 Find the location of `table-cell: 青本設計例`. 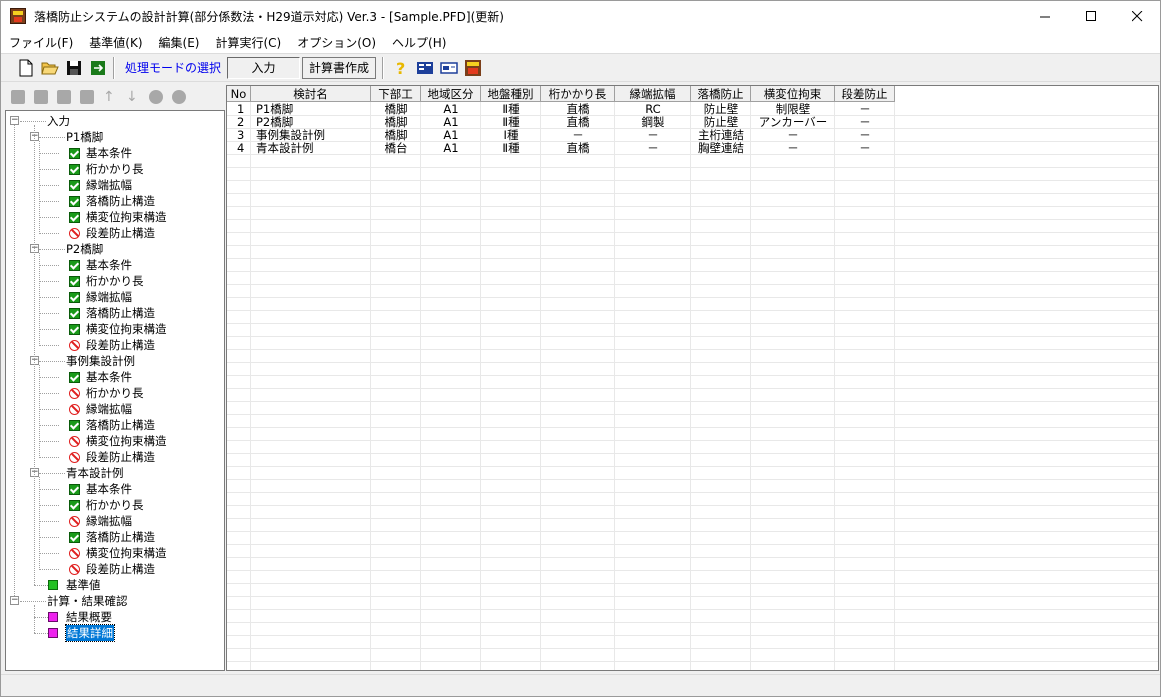

table-cell: 青本設計例 is located at coordinates (313, 148).